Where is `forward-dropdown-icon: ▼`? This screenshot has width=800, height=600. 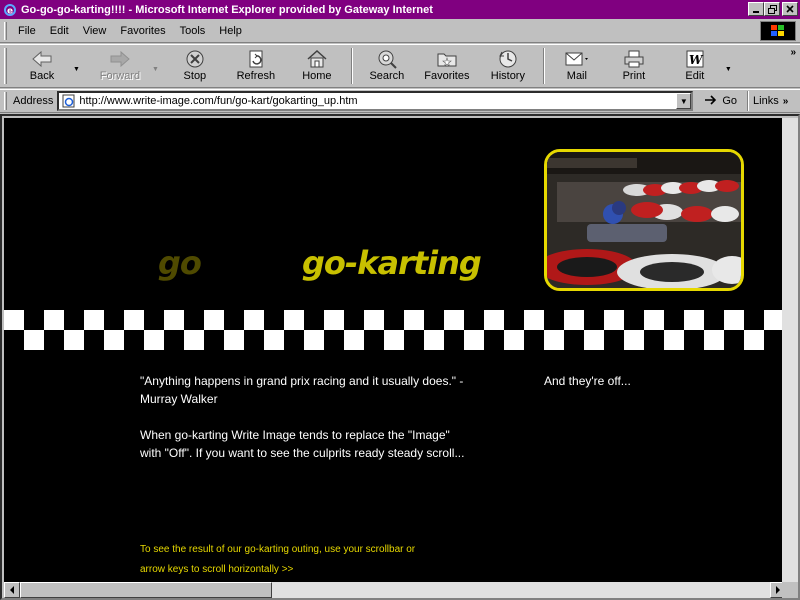 forward-dropdown-icon: ▼ is located at coordinates (155, 69).